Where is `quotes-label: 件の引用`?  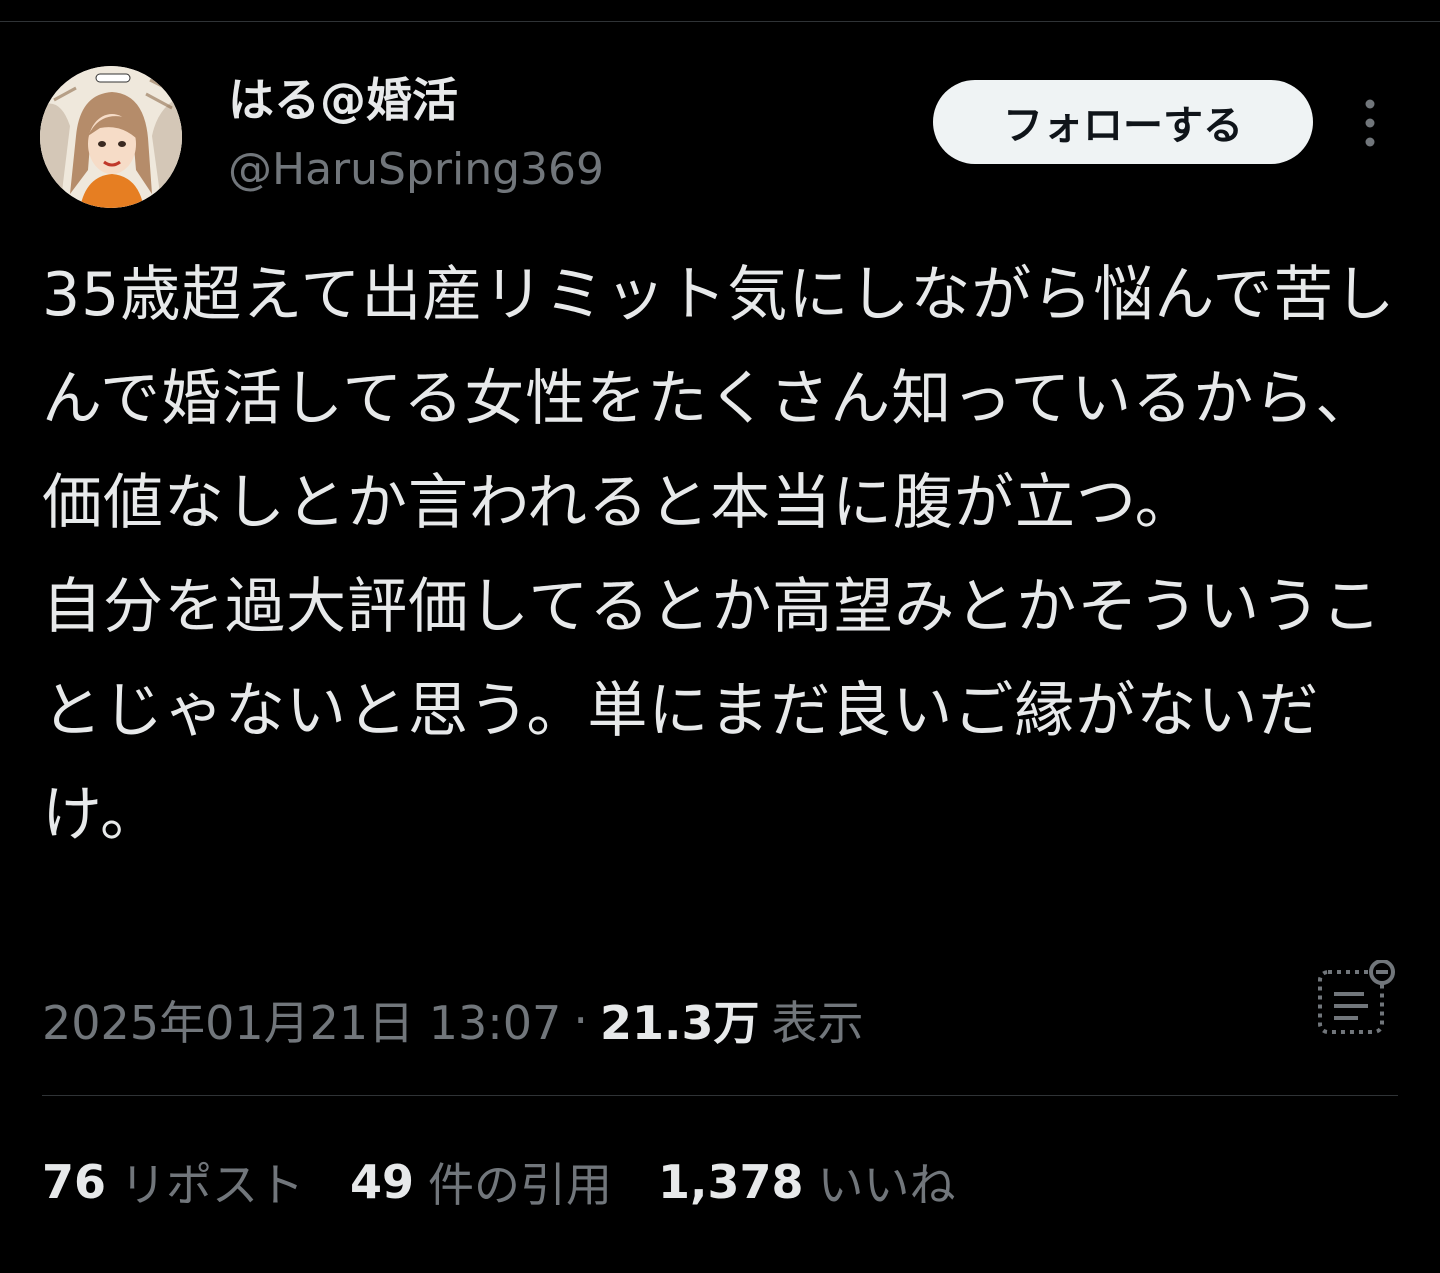
quotes-label: 件の引用 is located at coordinates (520, 1185).